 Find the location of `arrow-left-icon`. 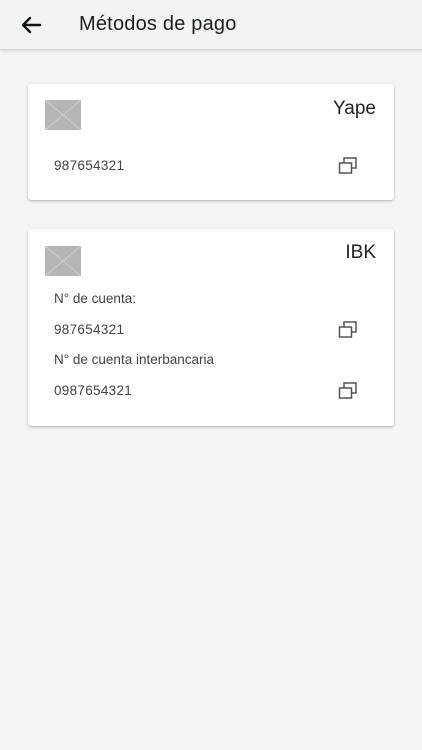

arrow-left-icon is located at coordinates (31, 25).